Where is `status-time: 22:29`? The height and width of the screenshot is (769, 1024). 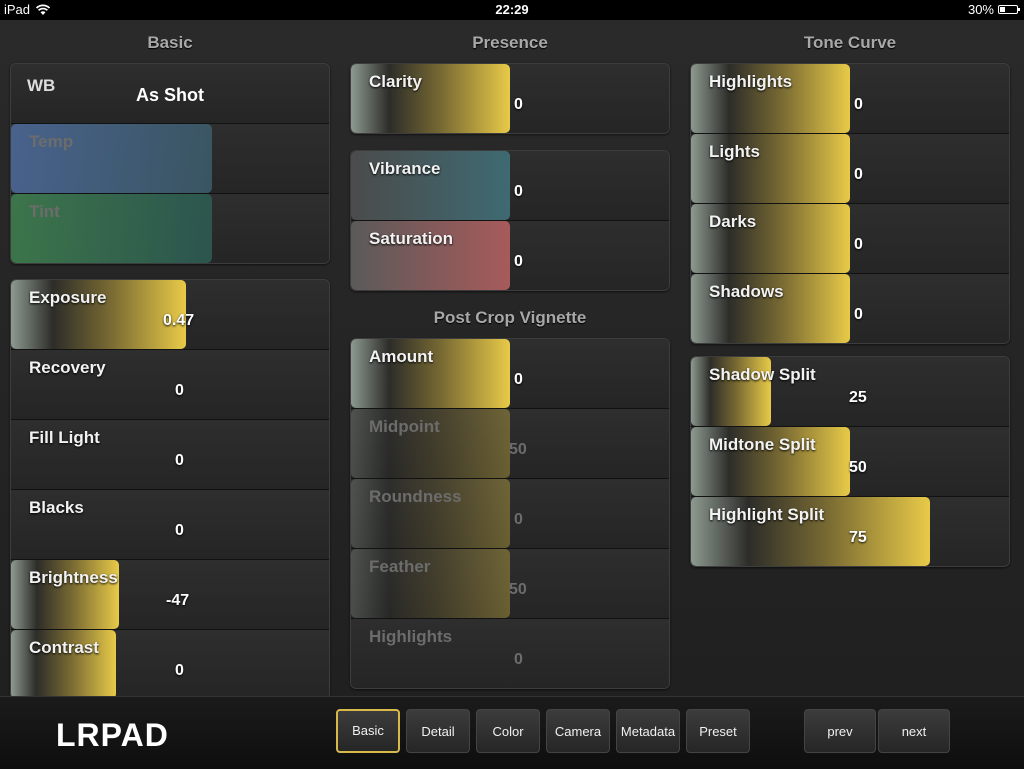
status-time: 22:29 is located at coordinates (512, 9).